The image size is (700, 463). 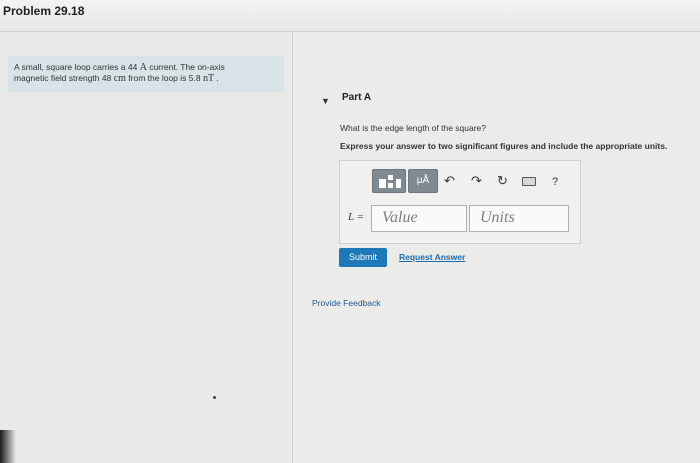 I want to click on undo-icon: ↶, so click(x=449, y=181).